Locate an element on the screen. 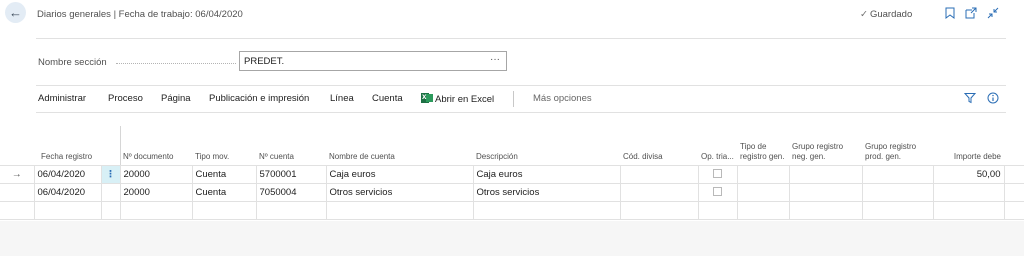 This screenshot has width=1024, height=256. header-grupo-neg: Grupo registro neg. gen. is located at coordinates (825, 153).